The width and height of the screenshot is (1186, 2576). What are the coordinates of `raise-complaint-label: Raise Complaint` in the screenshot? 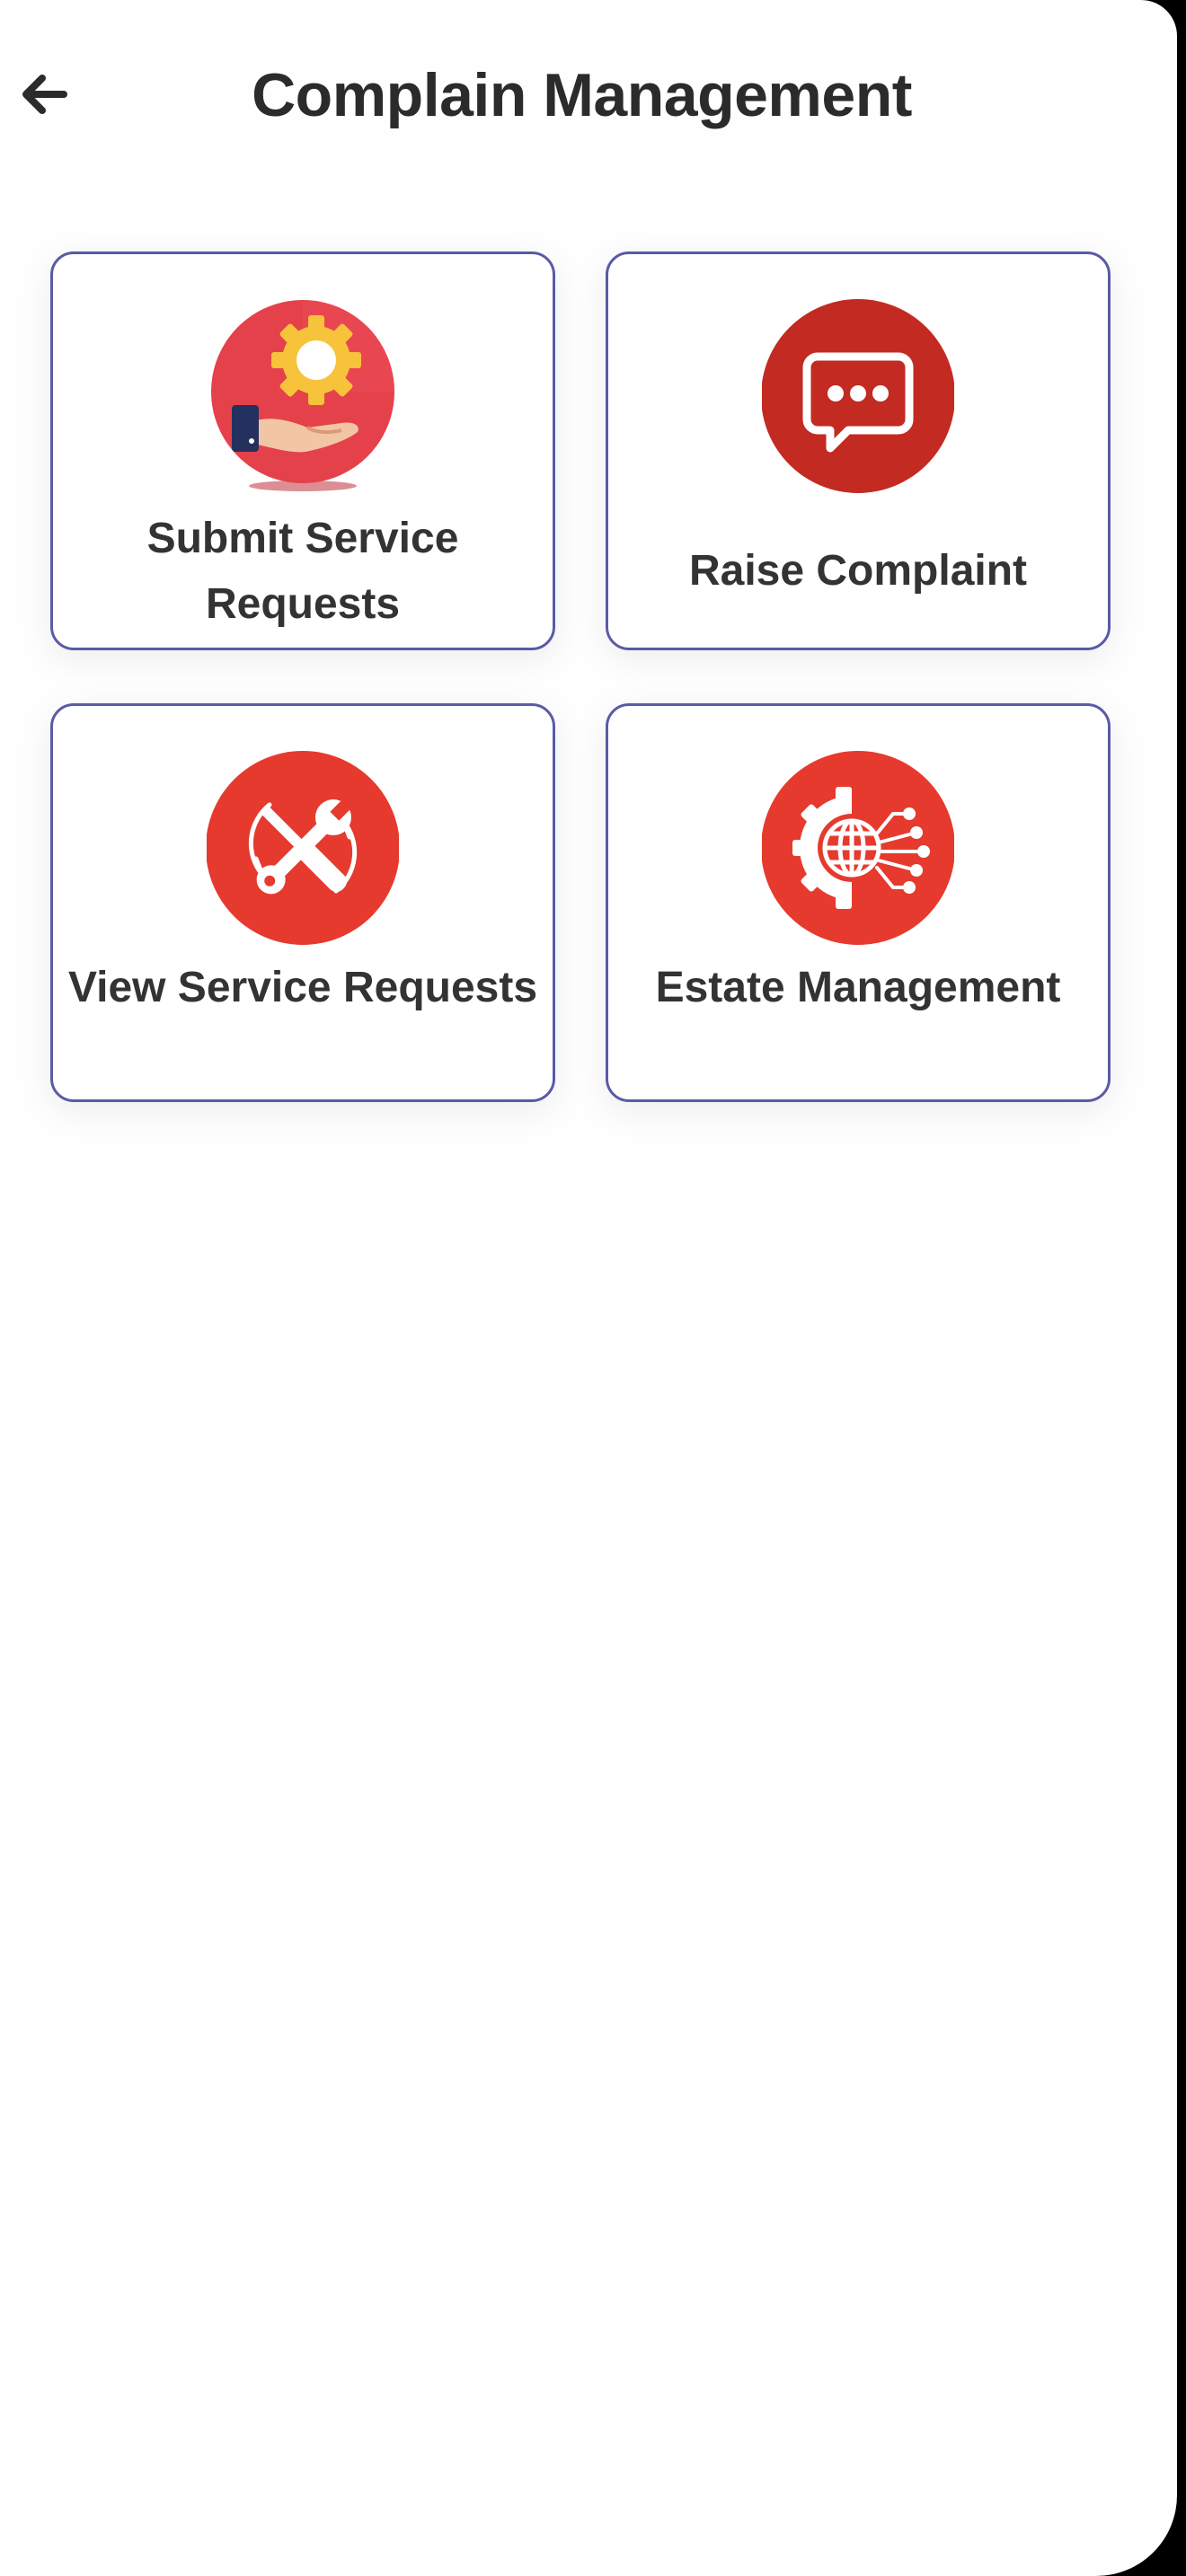 It's located at (858, 571).